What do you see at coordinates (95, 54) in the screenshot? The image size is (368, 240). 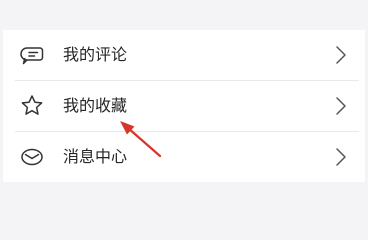 I see `menu-item-label: 我的评论` at bounding box center [95, 54].